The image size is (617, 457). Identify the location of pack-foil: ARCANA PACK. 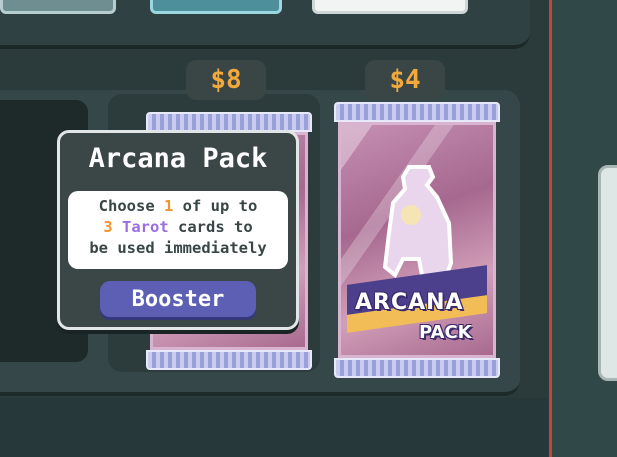
(417, 240).